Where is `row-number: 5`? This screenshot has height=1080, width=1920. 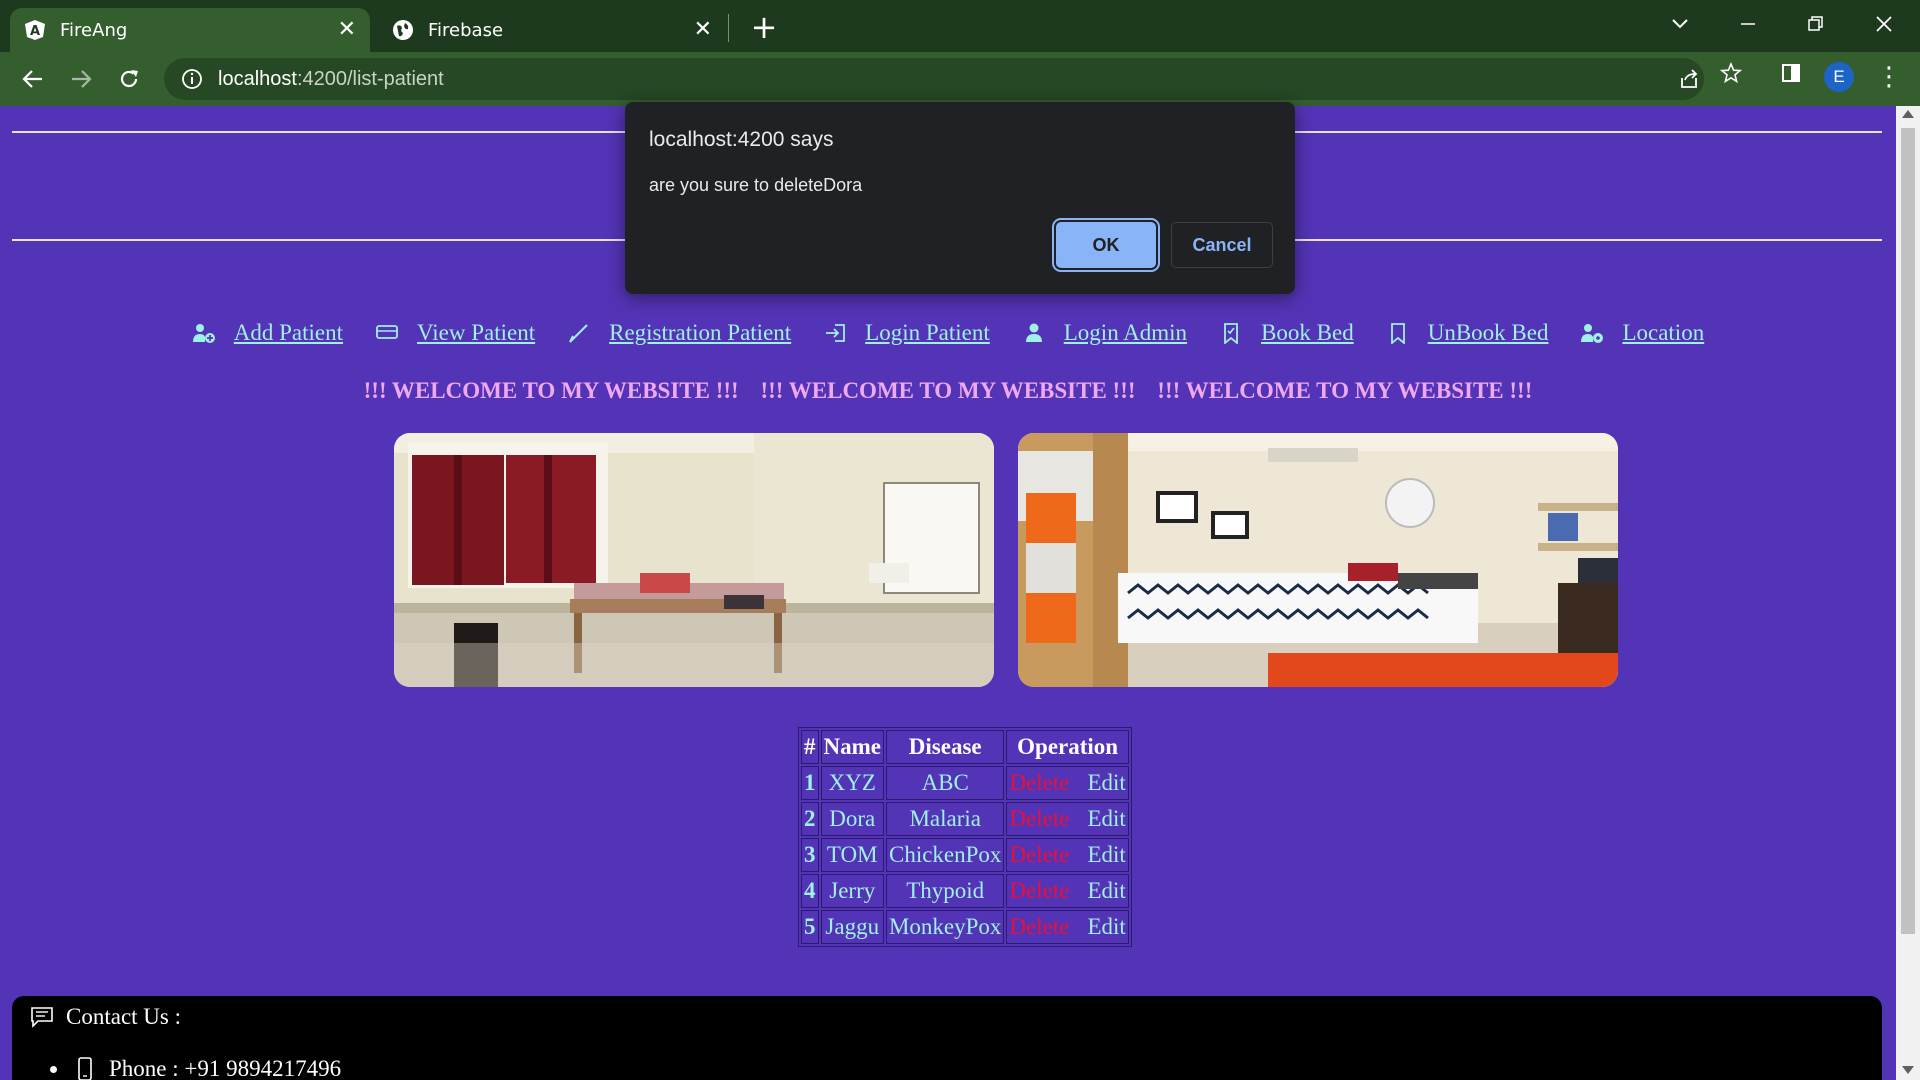
row-number: 5 is located at coordinates (810, 927).